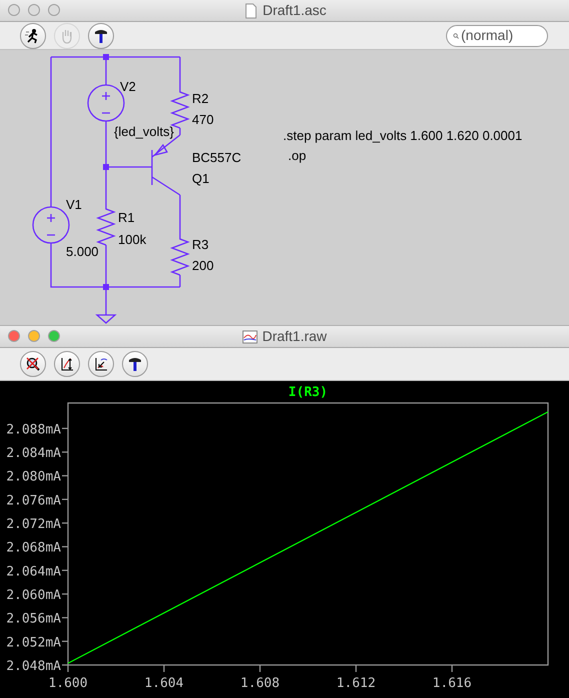 This screenshot has width=569, height=698. Describe the element at coordinates (250, 10) in the screenshot. I see `document-icon` at that location.